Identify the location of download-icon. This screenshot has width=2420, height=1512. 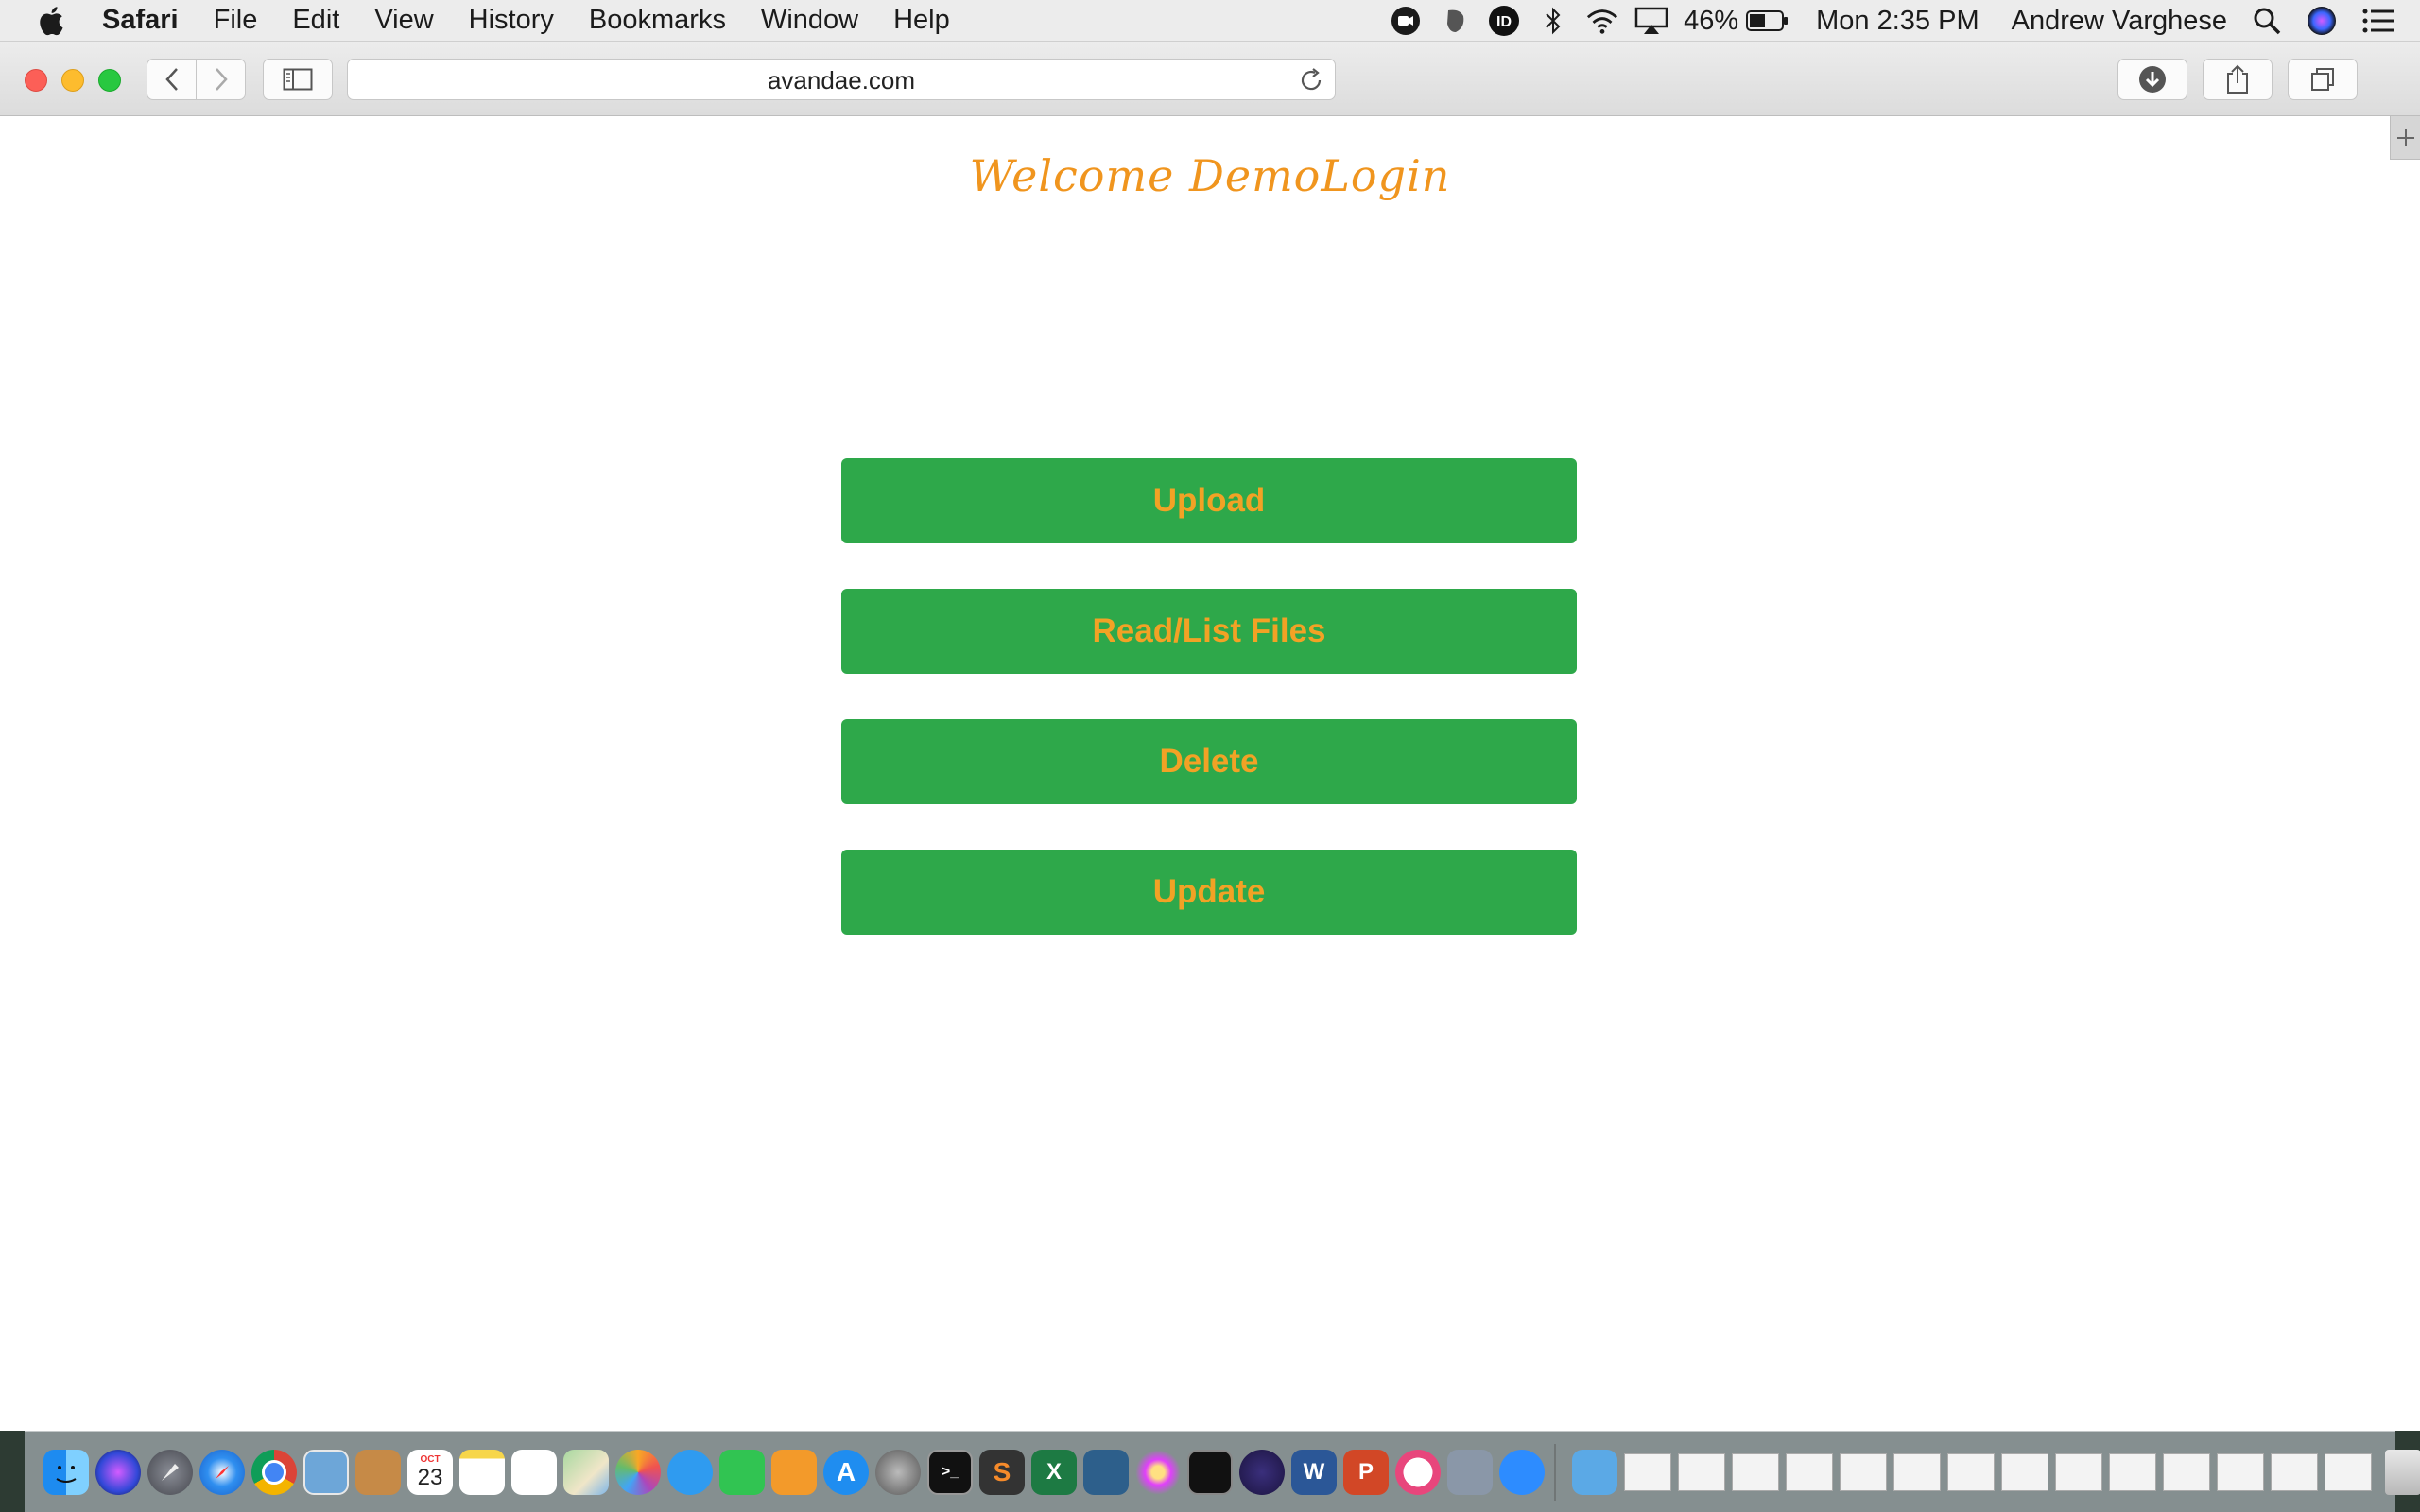
(2152, 79).